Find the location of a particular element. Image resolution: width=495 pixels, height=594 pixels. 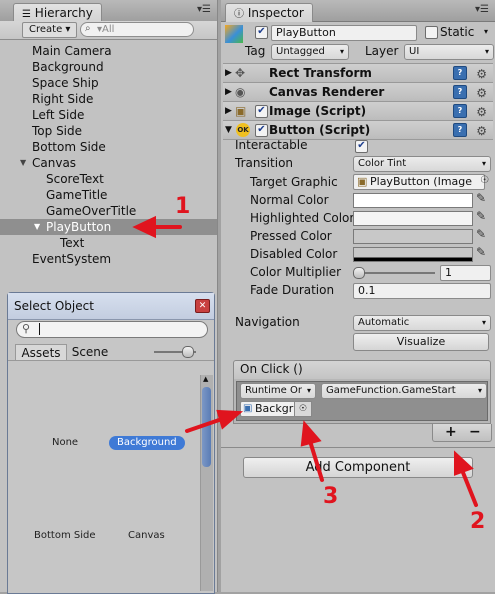

arrow-4-head is located at coordinates (230, 419).